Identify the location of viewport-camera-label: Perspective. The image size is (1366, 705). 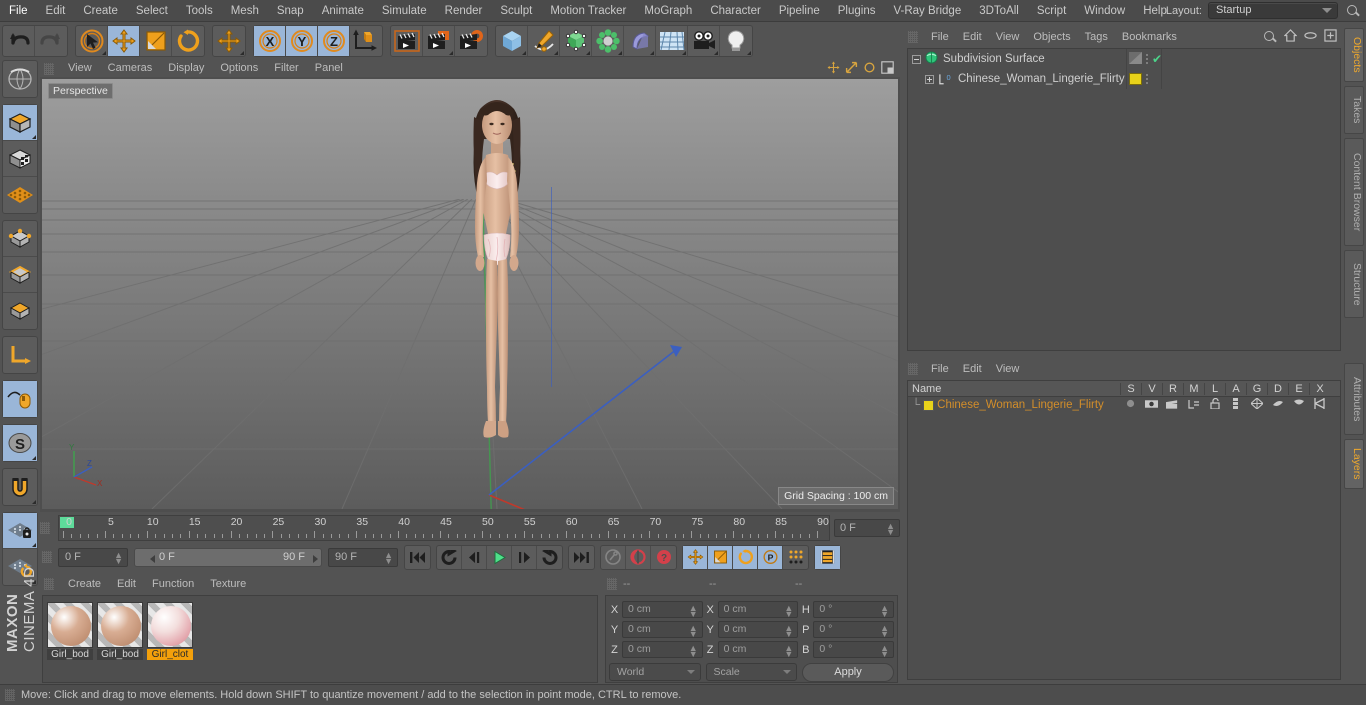
(80, 91).